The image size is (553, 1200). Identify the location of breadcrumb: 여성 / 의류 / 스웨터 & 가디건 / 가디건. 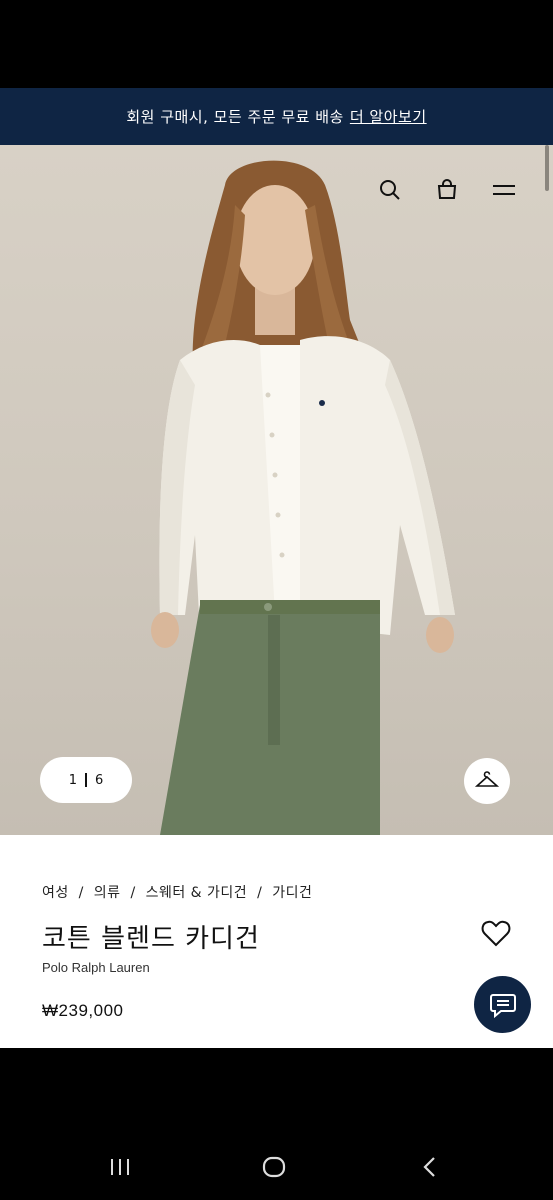
(177, 892).